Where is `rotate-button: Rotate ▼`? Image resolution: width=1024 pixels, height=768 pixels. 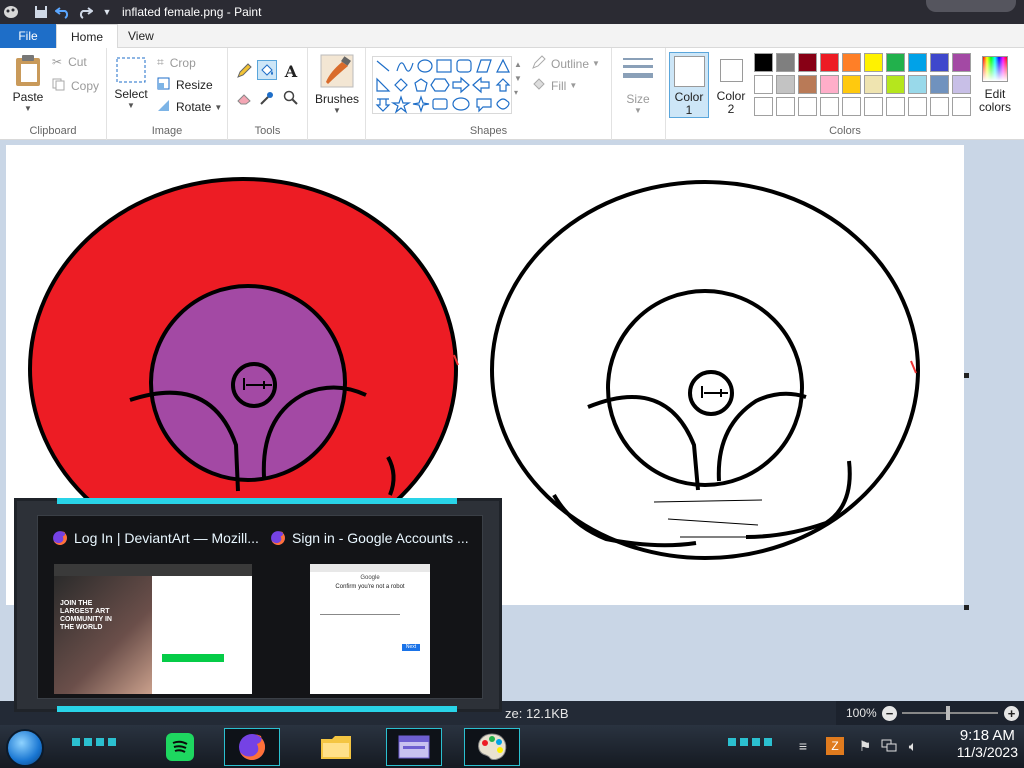
rotate-button: Rotate ▼ is located at coordinates (189, 107).